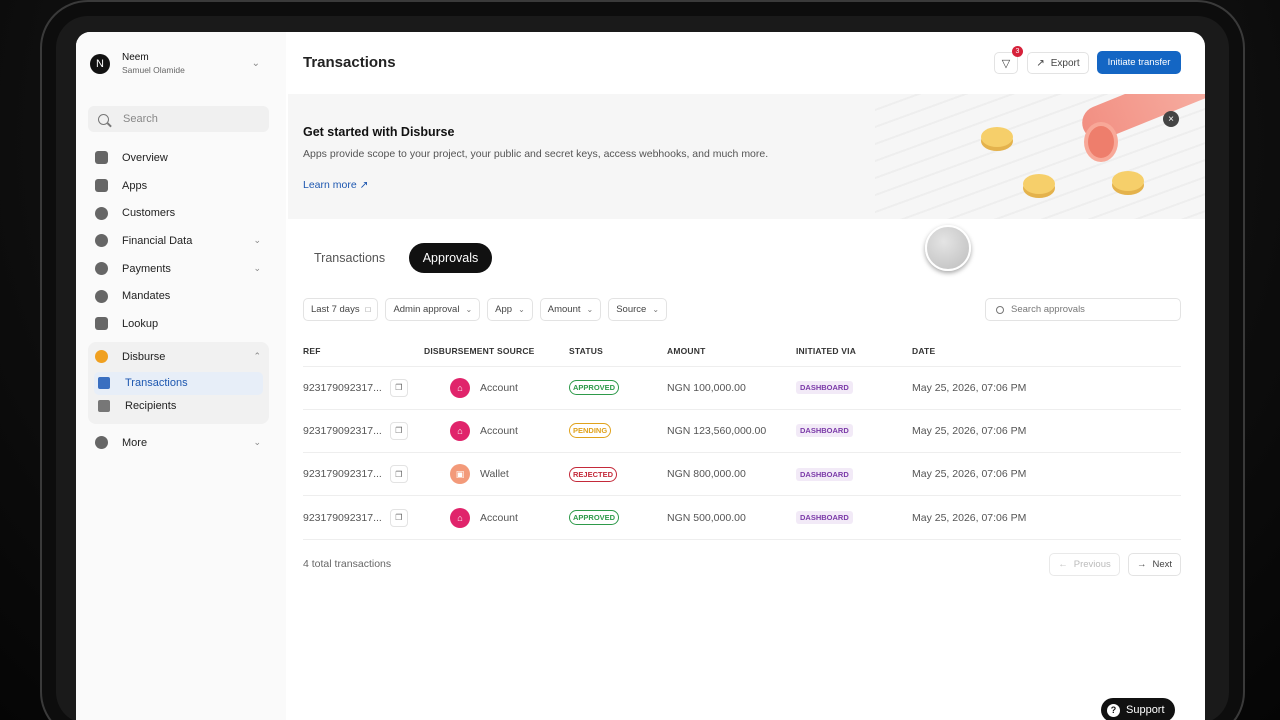  What do you see at coordinates (1065, 63) in the screenshot?
I see `export-label: Export` at bounding box center [1065, 63].